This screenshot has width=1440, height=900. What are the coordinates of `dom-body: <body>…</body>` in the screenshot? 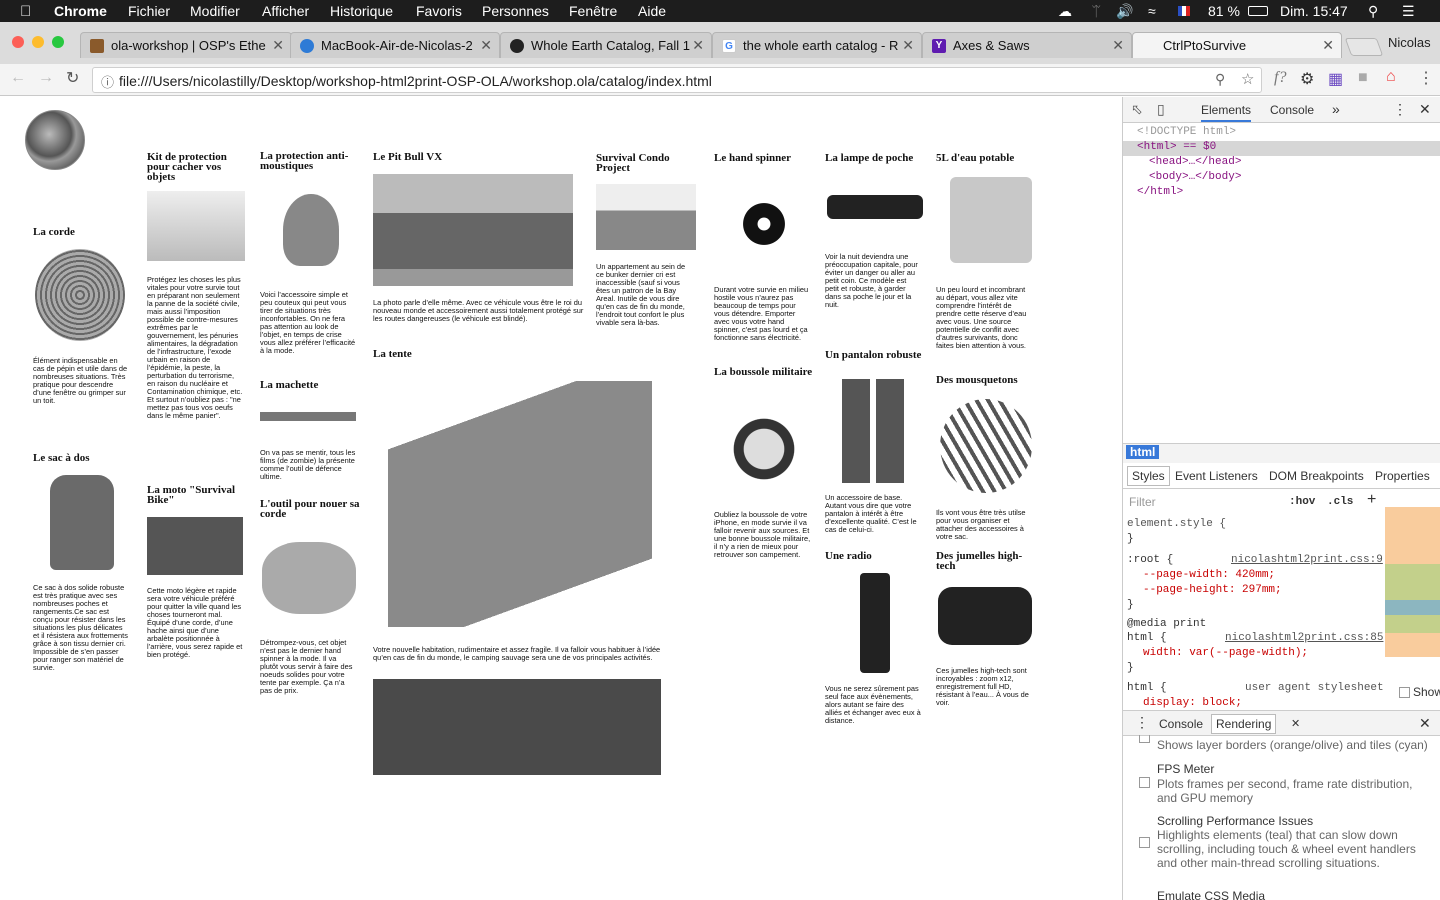 It's located at (1195, 177).